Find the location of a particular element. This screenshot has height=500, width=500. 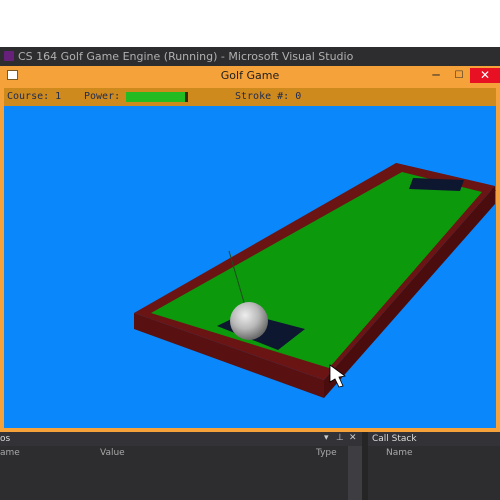

golf-ball is located at coordinates (249, 321).